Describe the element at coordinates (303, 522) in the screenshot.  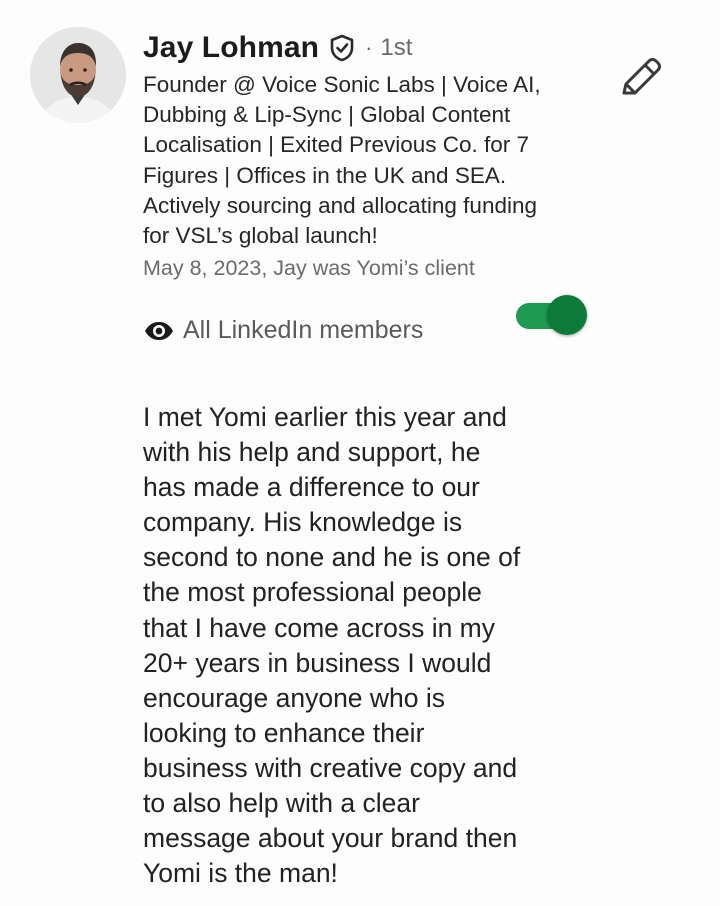
I see `recommendation-line: company. His knowledge is` at that location.